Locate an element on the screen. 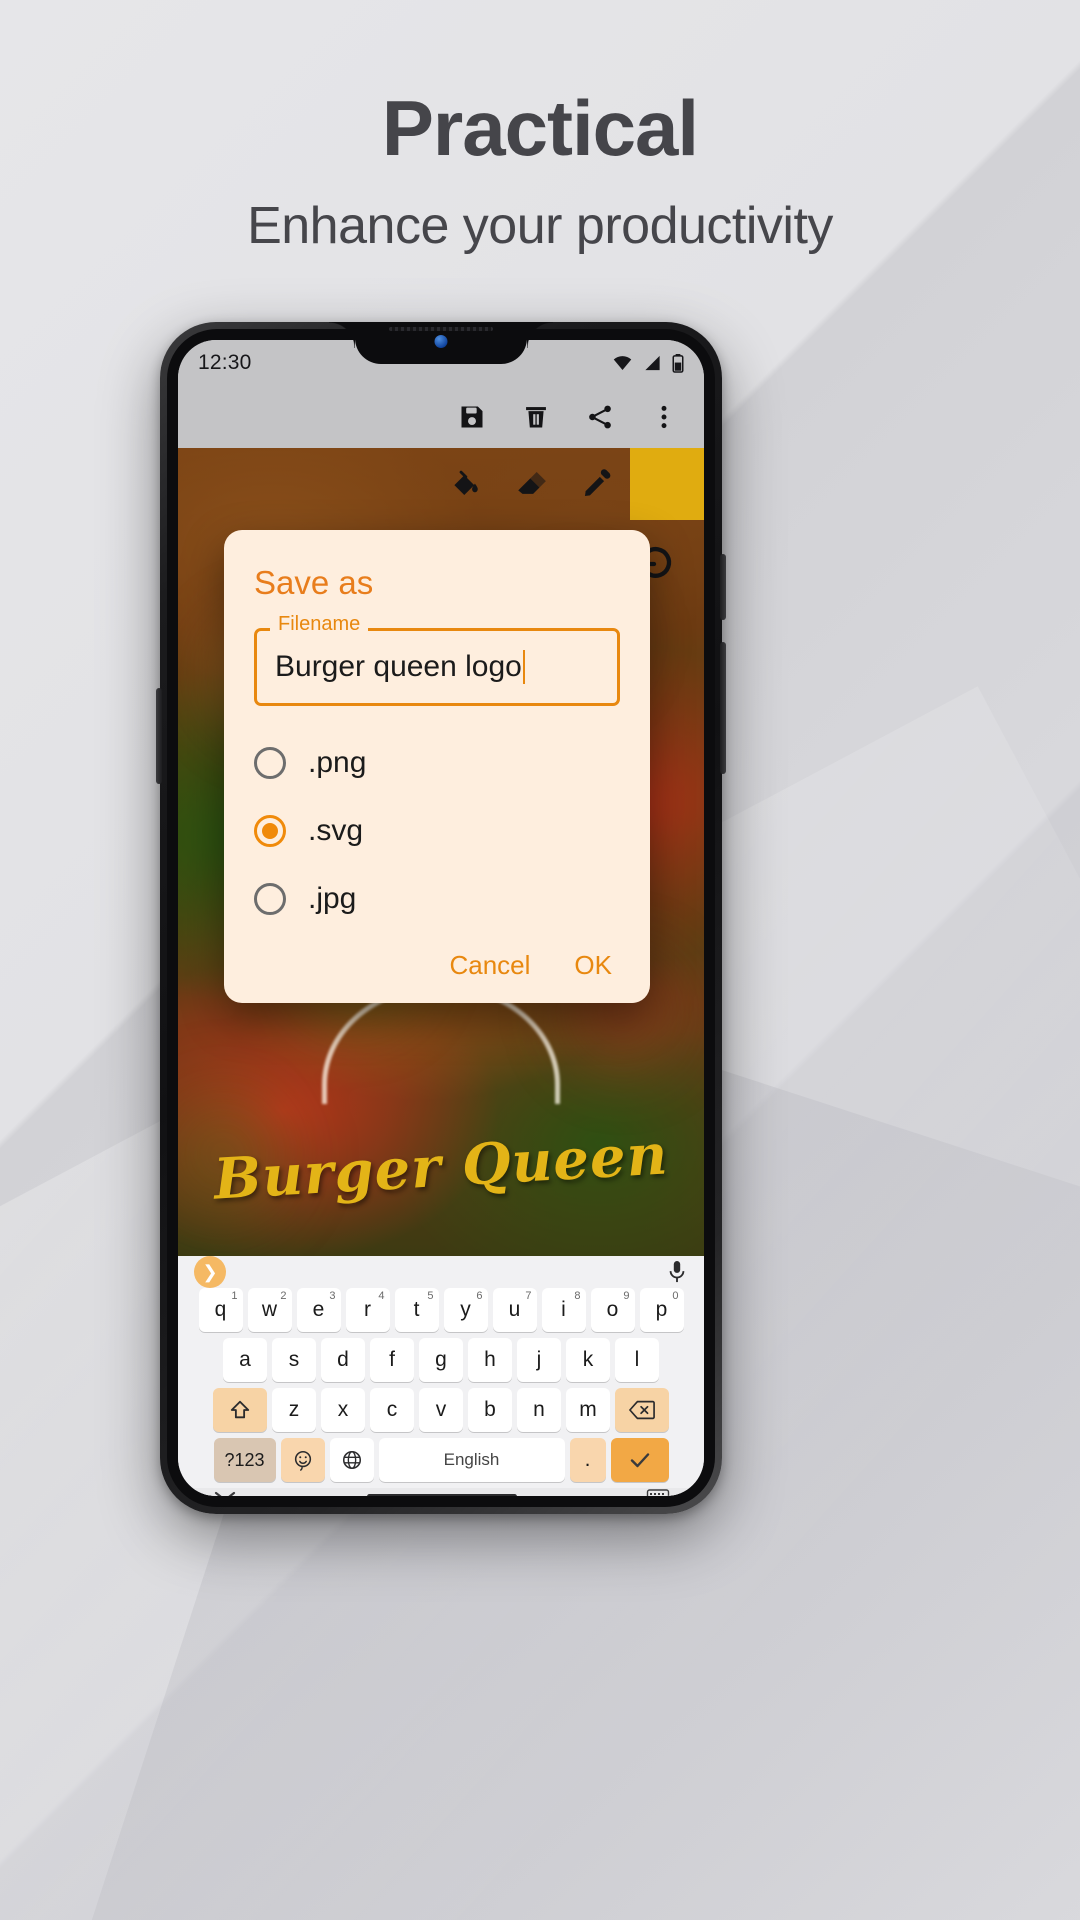  home-indicator is located at coordinates (442, 1494).